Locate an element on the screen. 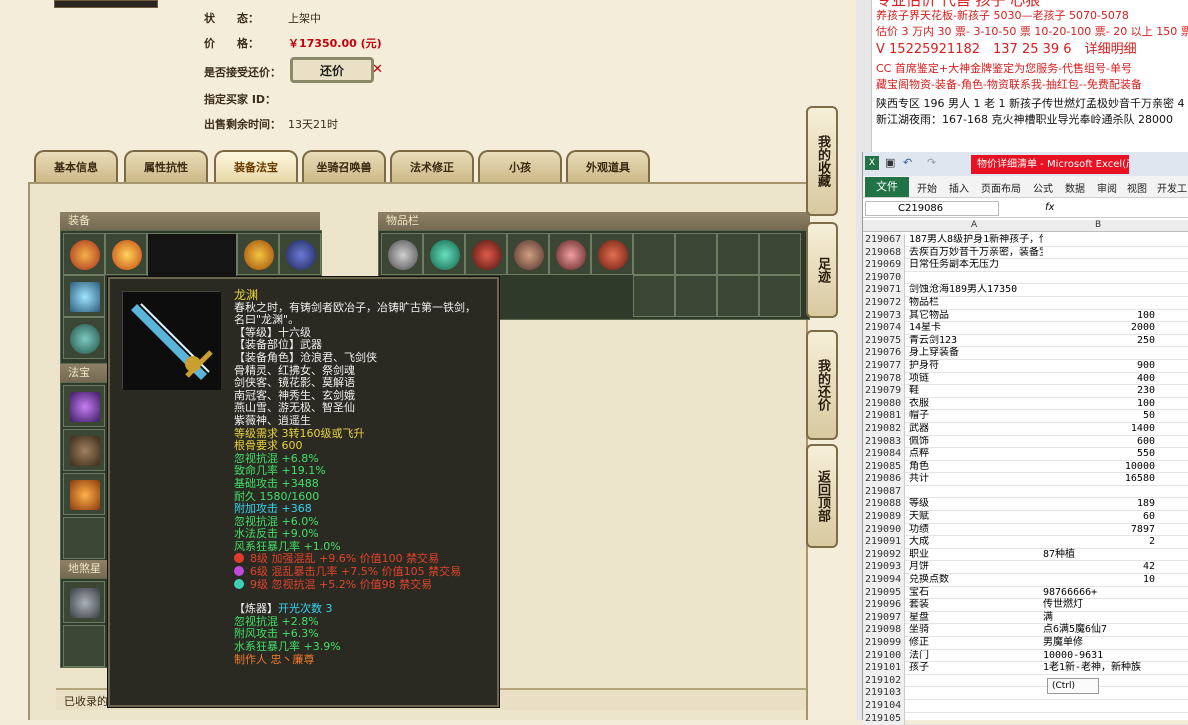 The width and height of the screenshot is (1188, 725). table-row: 219070 is located at coordinates (1025, 278).